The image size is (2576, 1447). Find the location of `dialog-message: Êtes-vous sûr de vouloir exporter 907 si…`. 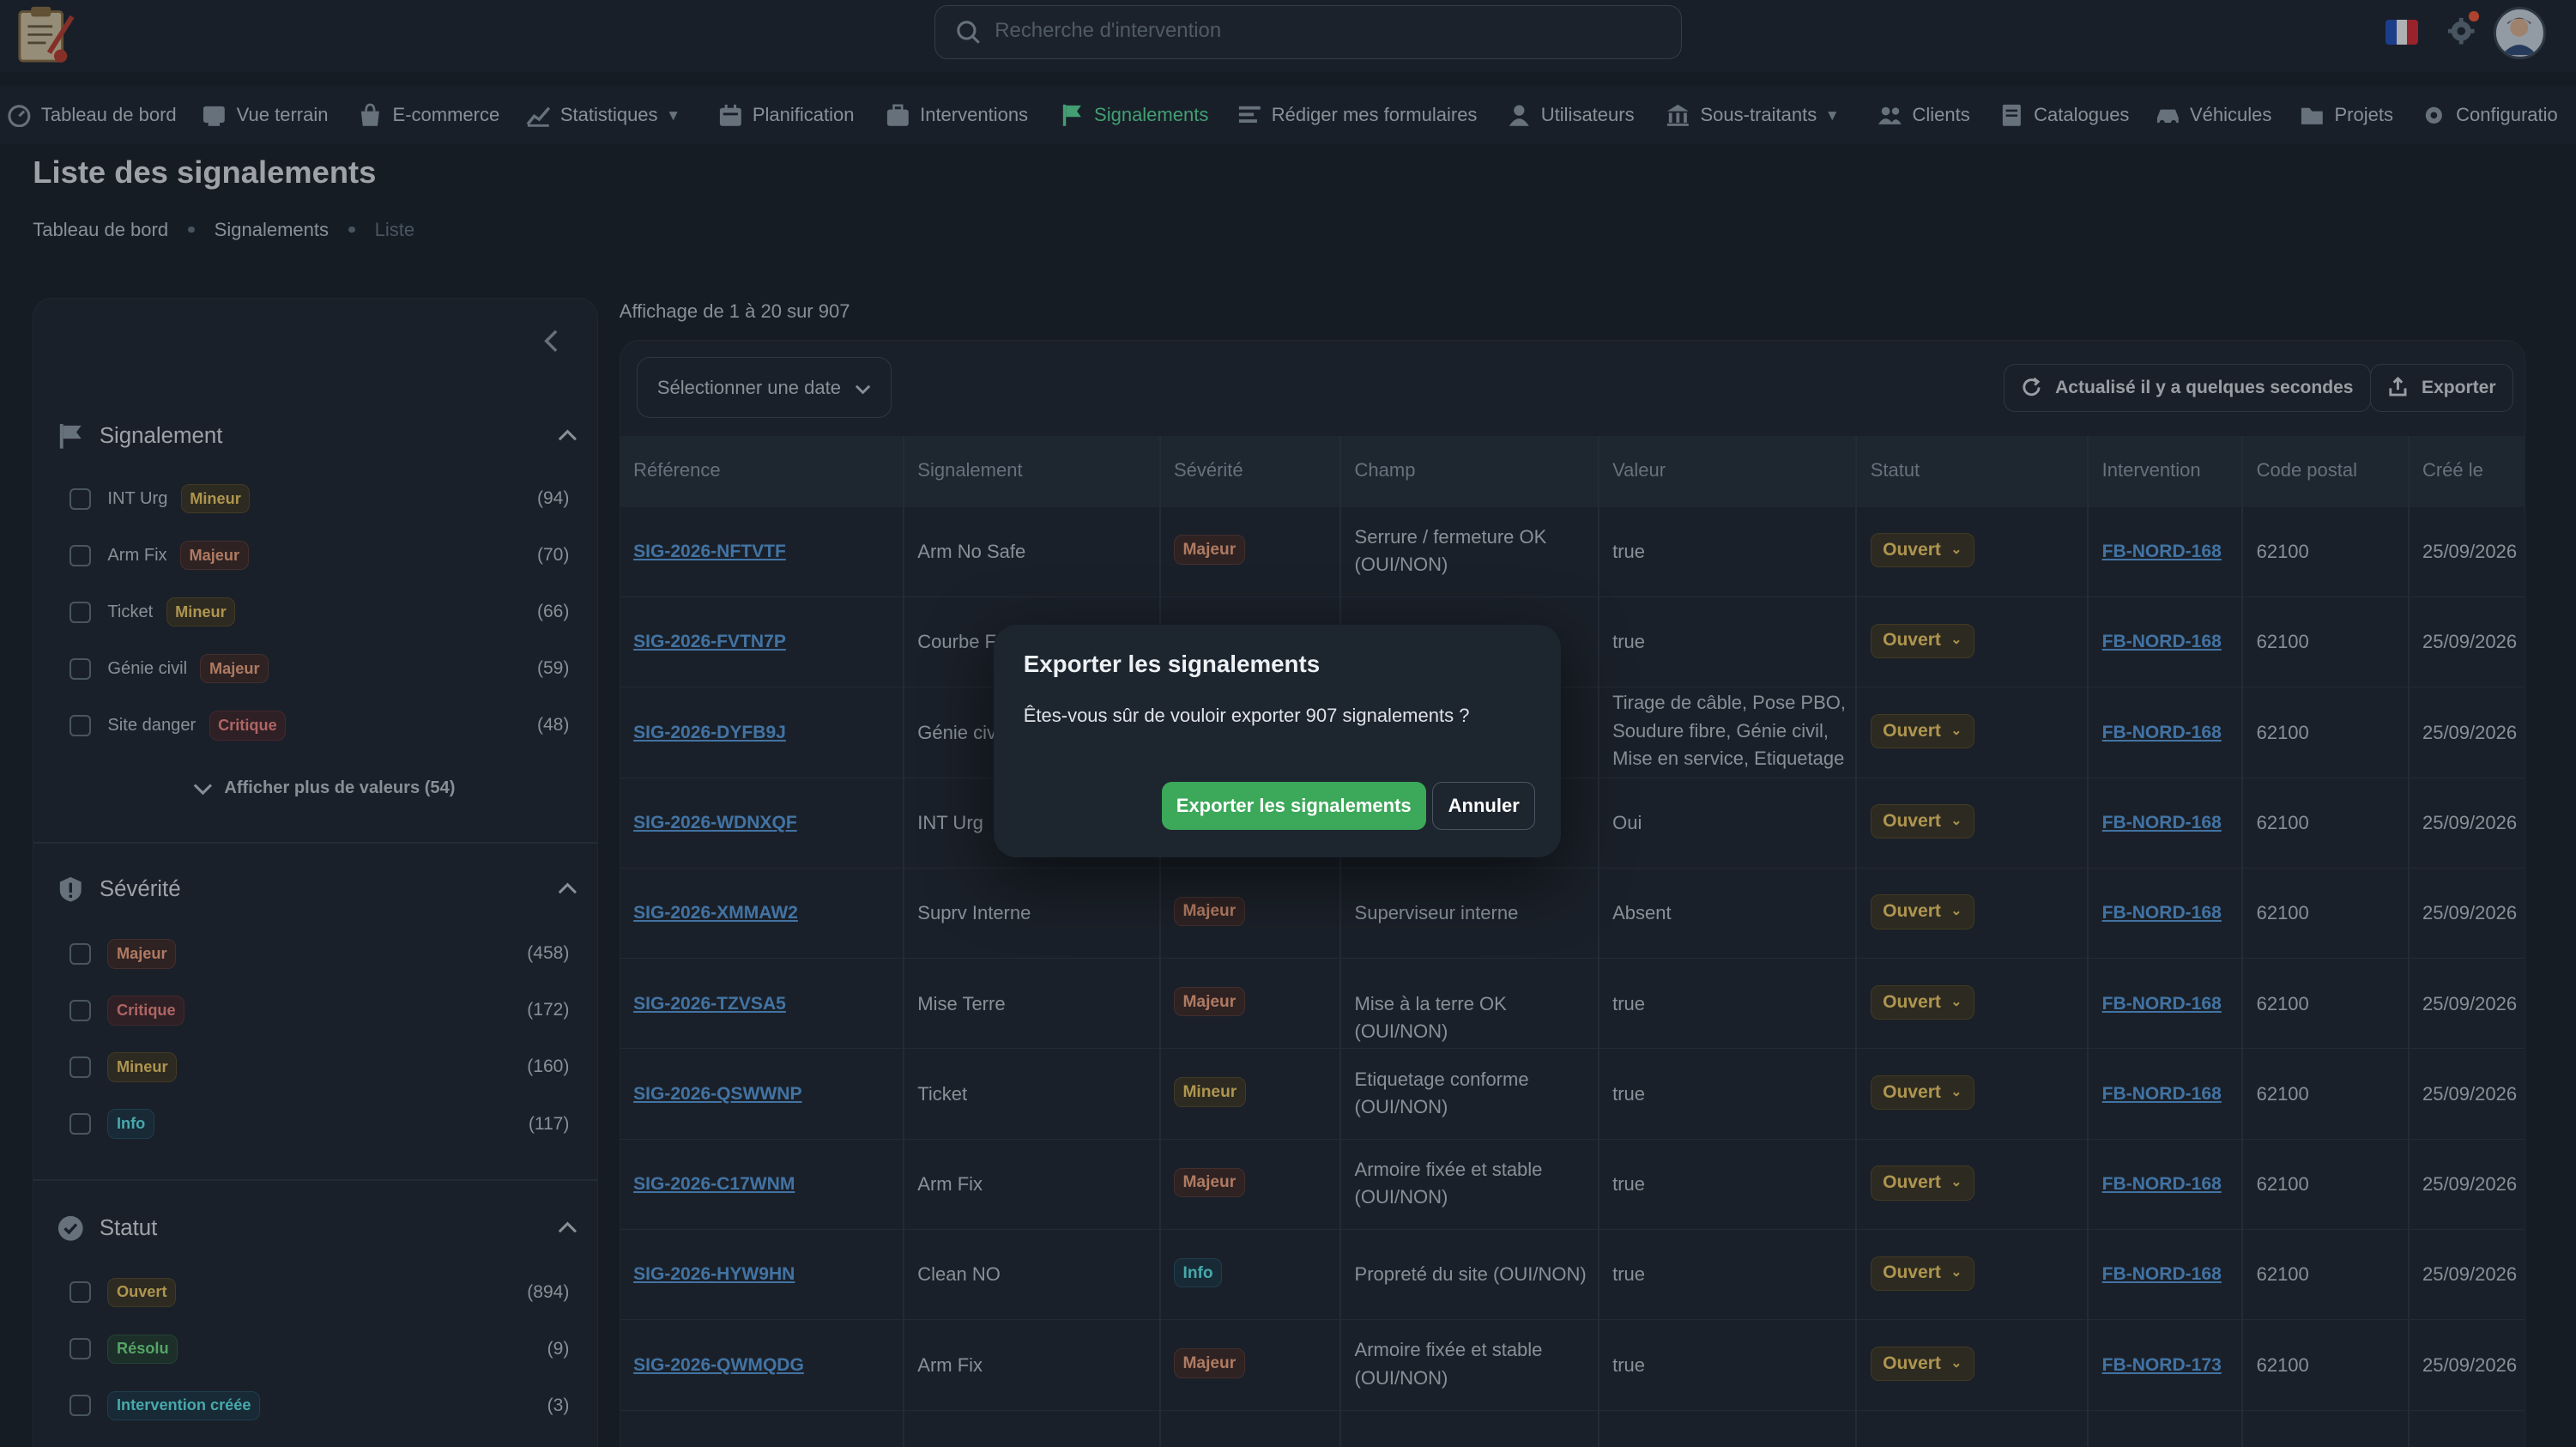

dialog-message: Êtes-vous sûr de vouloir exporter 907 si… is located at coordinates (1246, 716).